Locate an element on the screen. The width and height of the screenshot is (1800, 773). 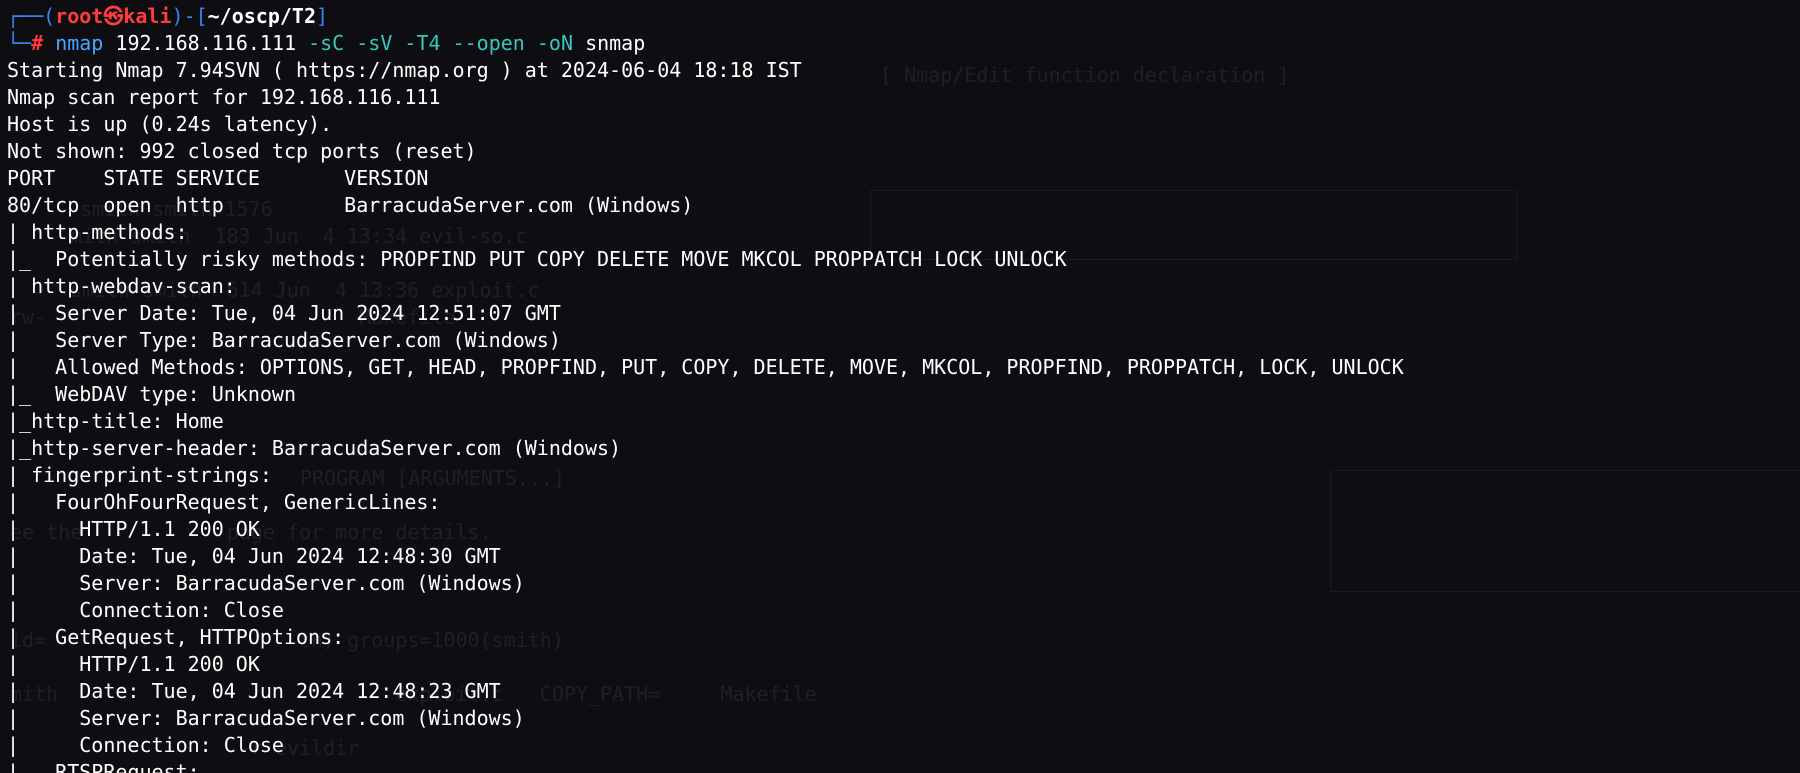
command-flag: --open is located at coordinates (488, 43).